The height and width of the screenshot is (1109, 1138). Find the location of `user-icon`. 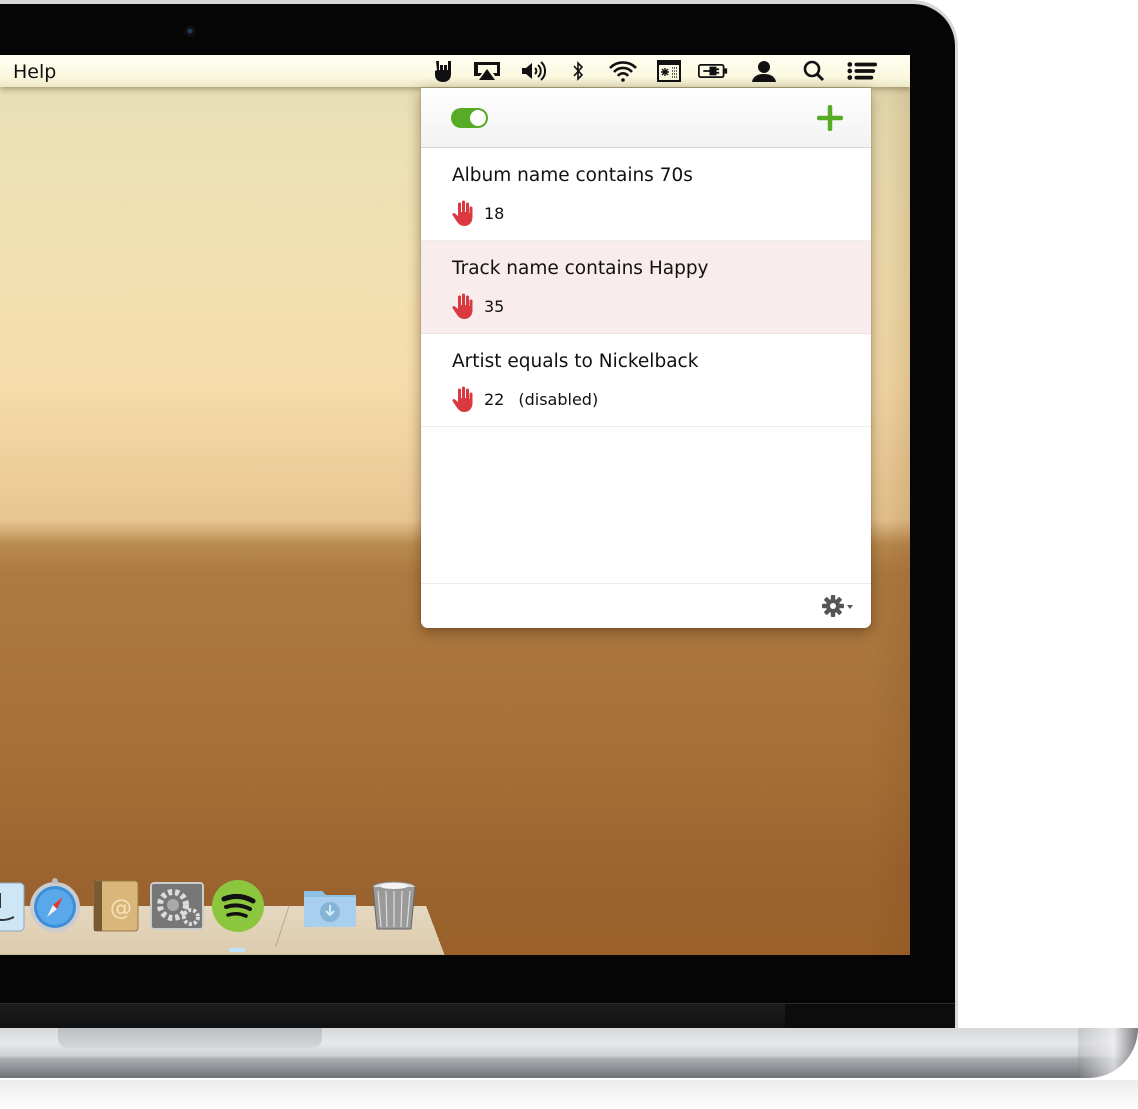

user-icon is located at coordinates (764, 71).